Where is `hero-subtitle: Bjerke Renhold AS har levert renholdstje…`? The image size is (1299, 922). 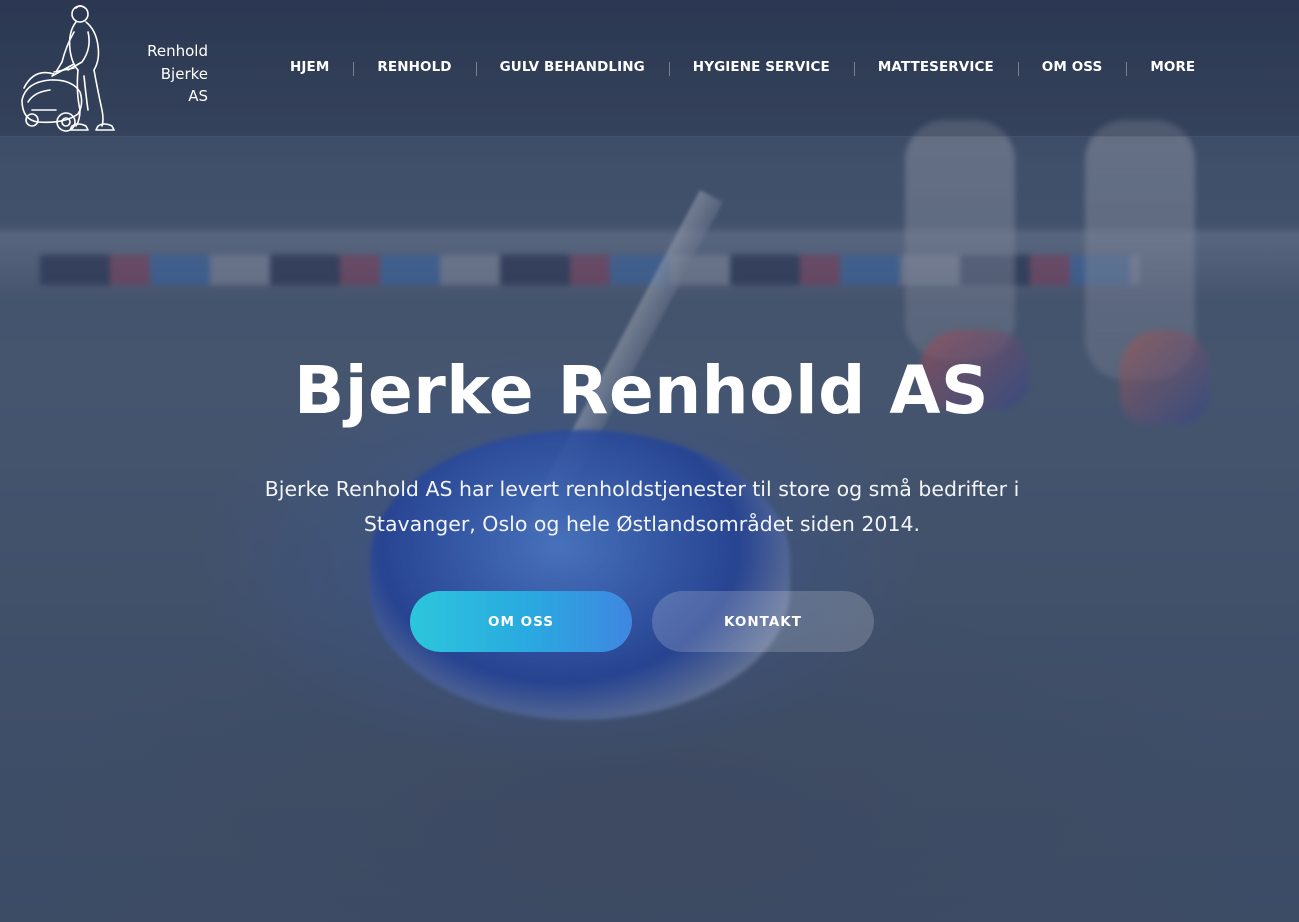
hero-subtitle: Bjerke Renhold AS har levert renholdstje… is located at coordinates (642, 506).